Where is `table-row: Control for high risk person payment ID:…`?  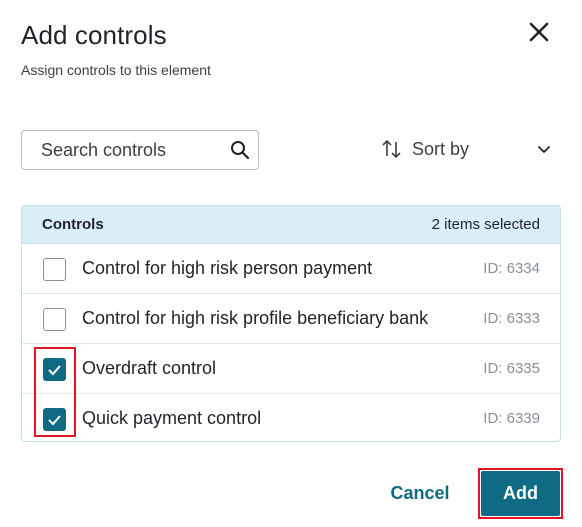
table-row: Control for high risk person payment ID:… is located at coordinates (291, 269).